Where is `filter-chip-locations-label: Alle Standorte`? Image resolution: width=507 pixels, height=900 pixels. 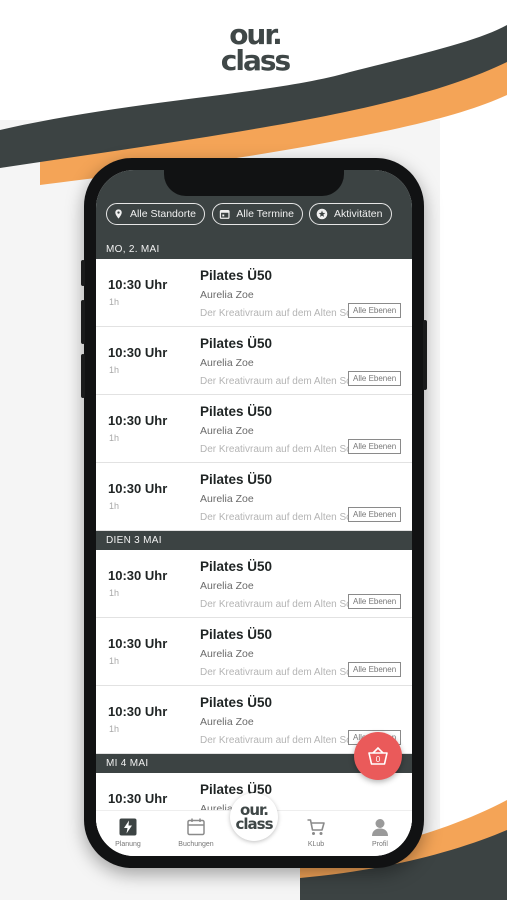 filter-chip-locations-label: Alle Standorte is located at coordinates (163, 214).